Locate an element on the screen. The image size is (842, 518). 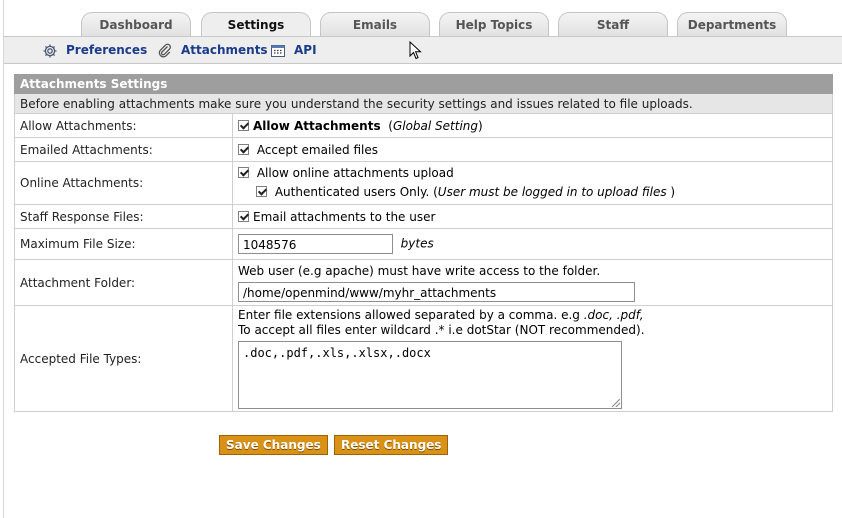
section-title: Attachments Settings is located at coordinates (423, 84).